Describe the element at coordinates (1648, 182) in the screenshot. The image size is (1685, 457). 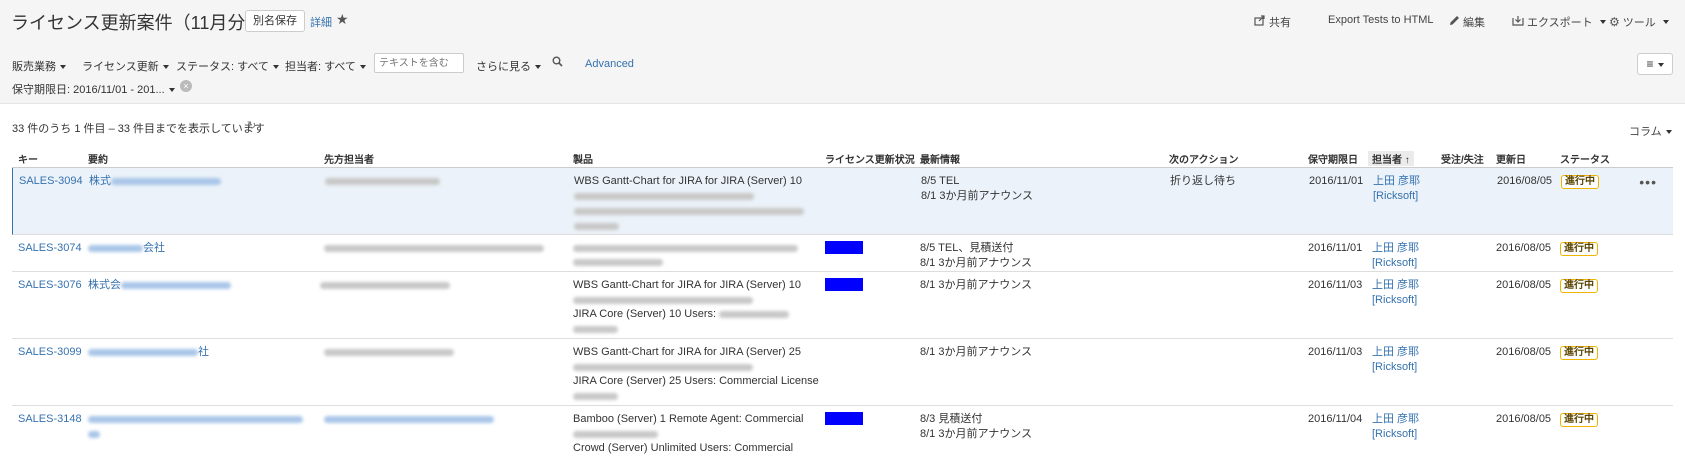
I see `more-actions-icon: •••` at that location.